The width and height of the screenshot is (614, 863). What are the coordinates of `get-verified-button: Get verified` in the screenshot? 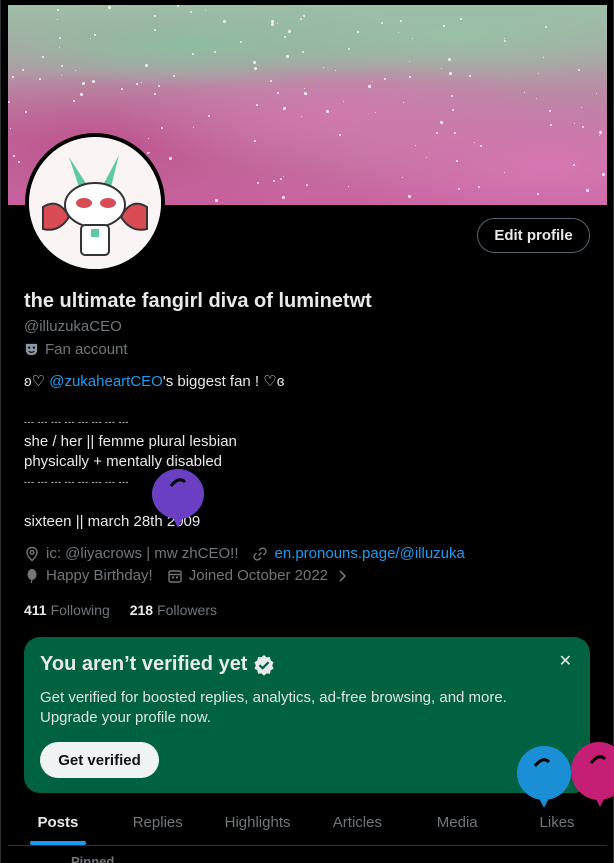 It's located at (99, 760).